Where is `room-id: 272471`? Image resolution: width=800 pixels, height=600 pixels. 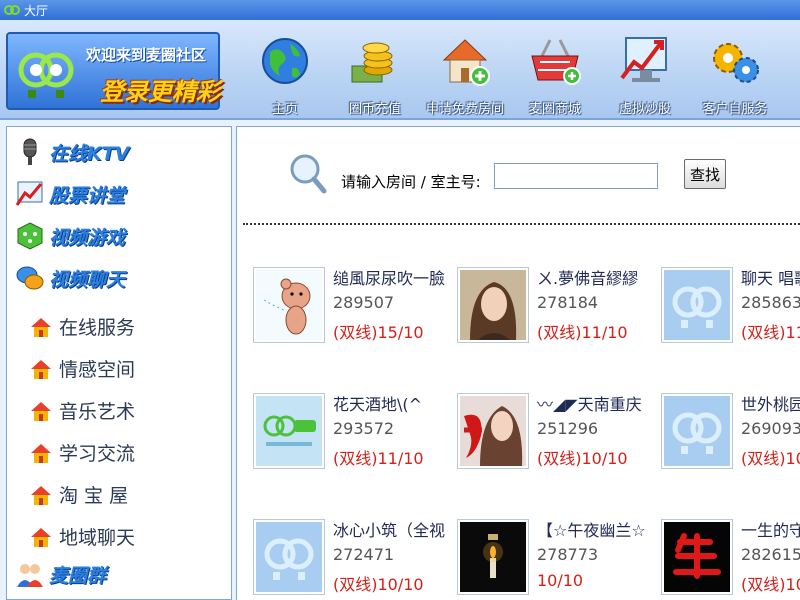
room-id: 272471 is located at coordinates (364, 554).